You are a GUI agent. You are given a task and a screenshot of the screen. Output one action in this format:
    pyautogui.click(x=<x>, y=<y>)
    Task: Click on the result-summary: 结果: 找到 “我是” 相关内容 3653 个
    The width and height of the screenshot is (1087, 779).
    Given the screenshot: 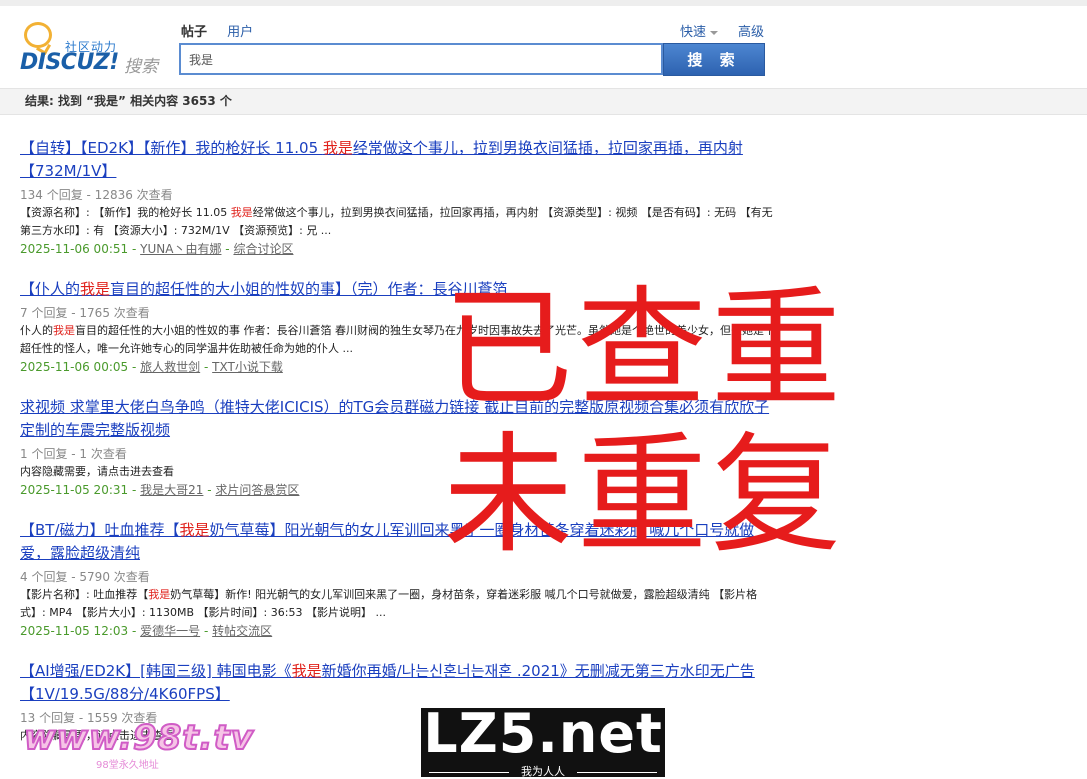 What is the action you would take?
    pyautogui.click(x=543, y=101)
    